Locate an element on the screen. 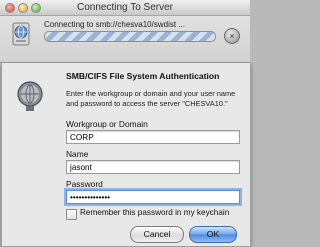 This screenshot has height=247, width=320. ok-button: OK is located at coordinates (213, 234).